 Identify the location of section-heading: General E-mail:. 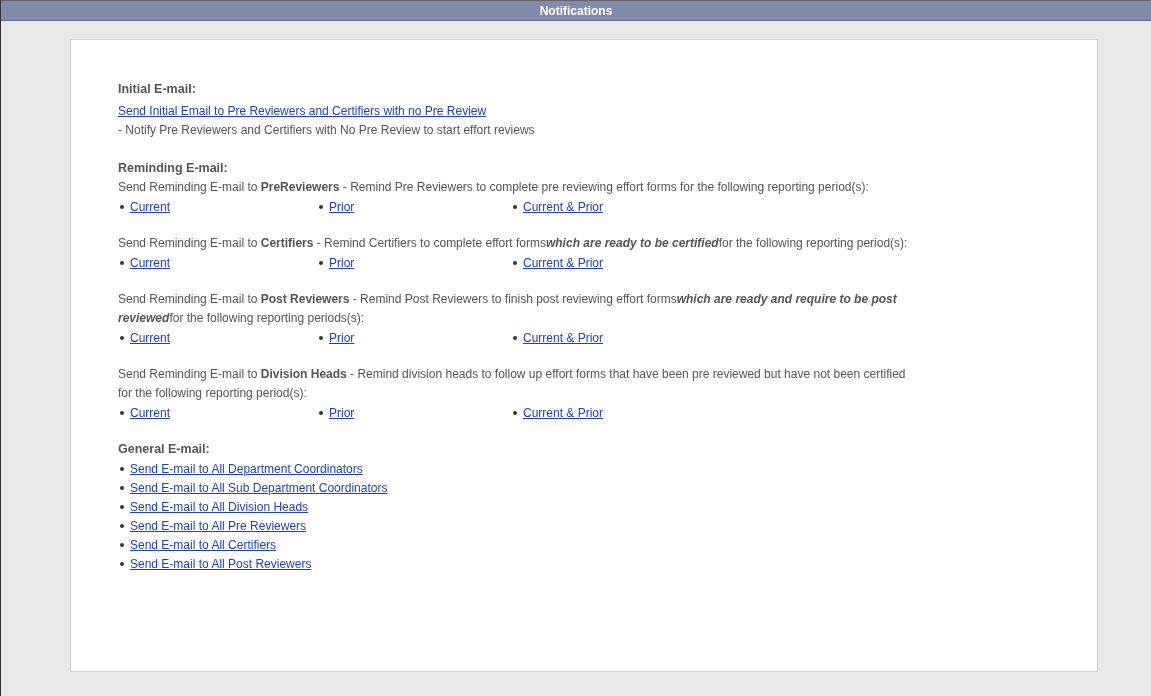
(164, 449).